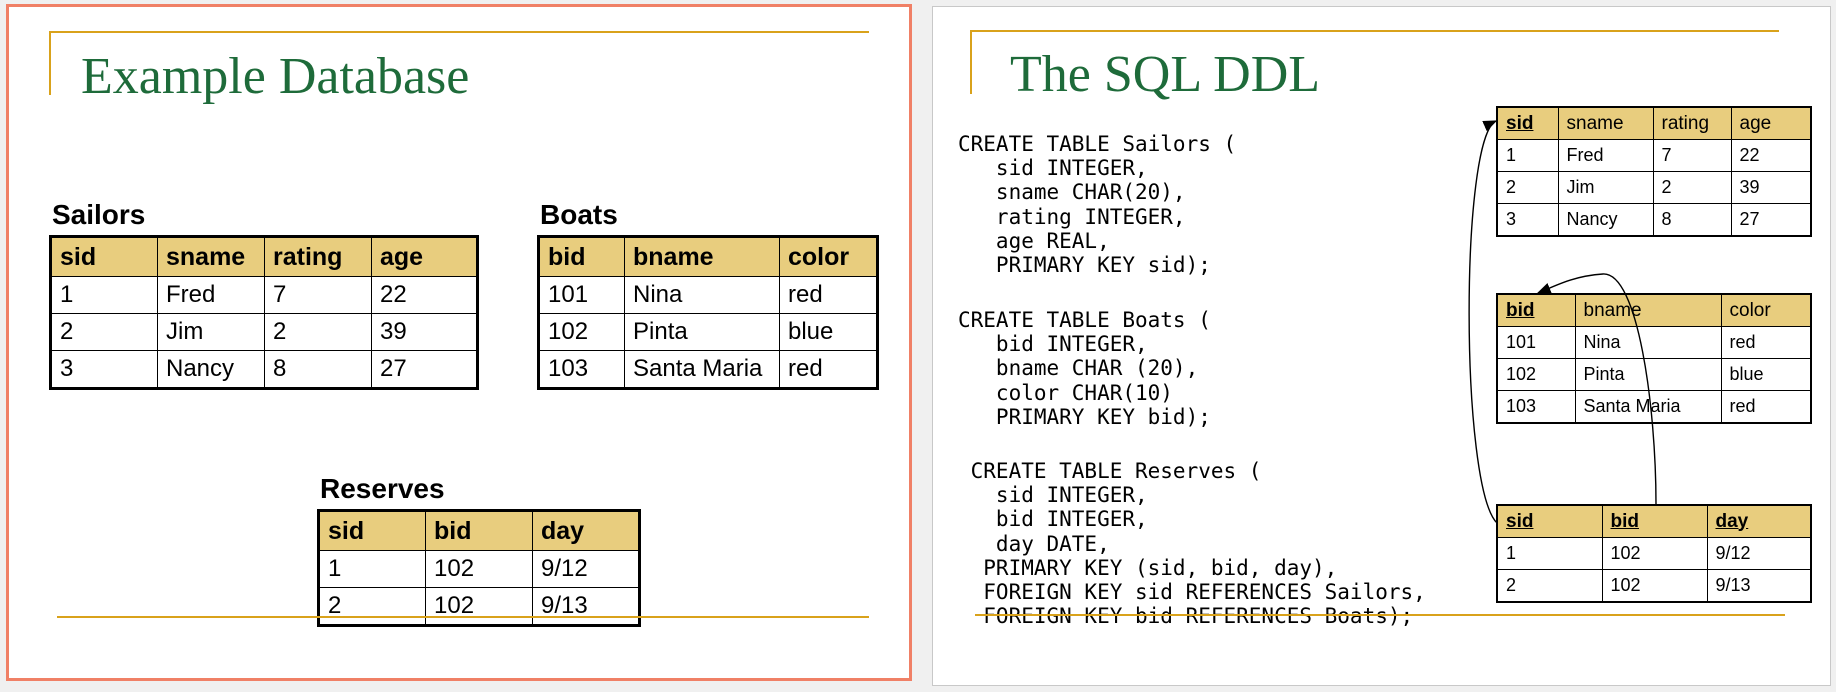  I want to click on table-row: 102 Pinta blue, so click(708, 332).